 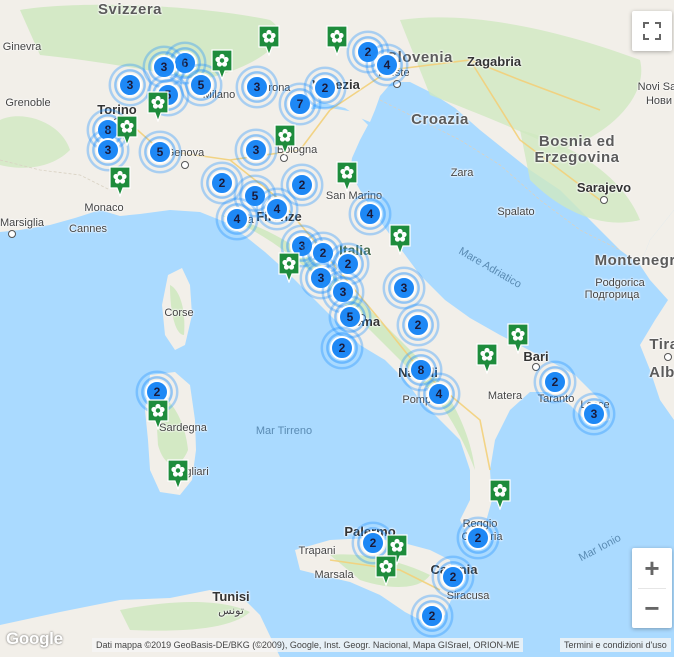 What do you see at coordinates (652, 608) in the screenshot?
I see `zoom-out-button: −` at bounding box center [652, 608].